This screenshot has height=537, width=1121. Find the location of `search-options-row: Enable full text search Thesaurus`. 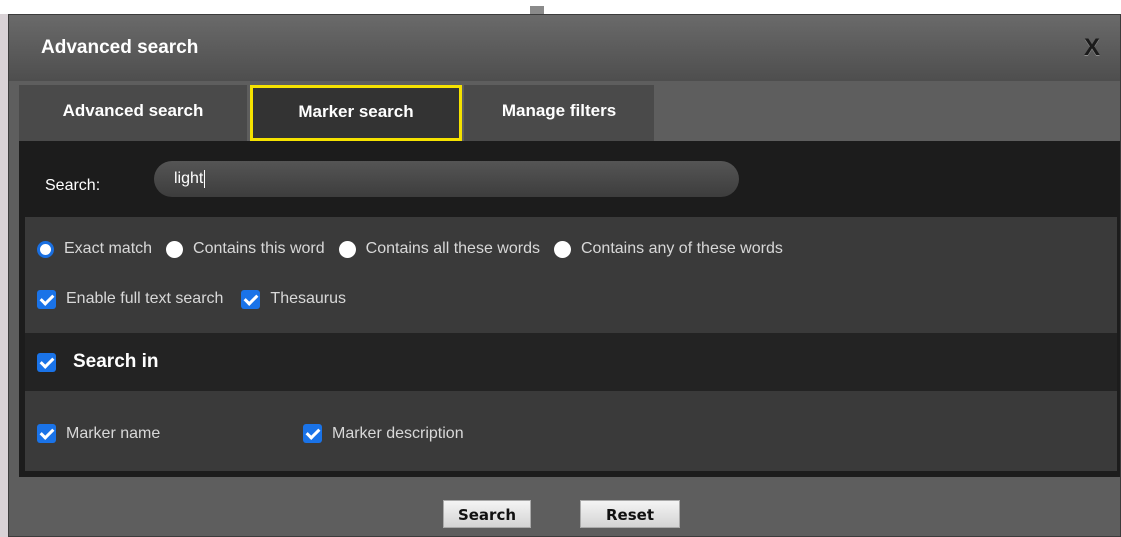

search-options-row: Enable full text search Thesaurus is located at coordinates (200, 299).